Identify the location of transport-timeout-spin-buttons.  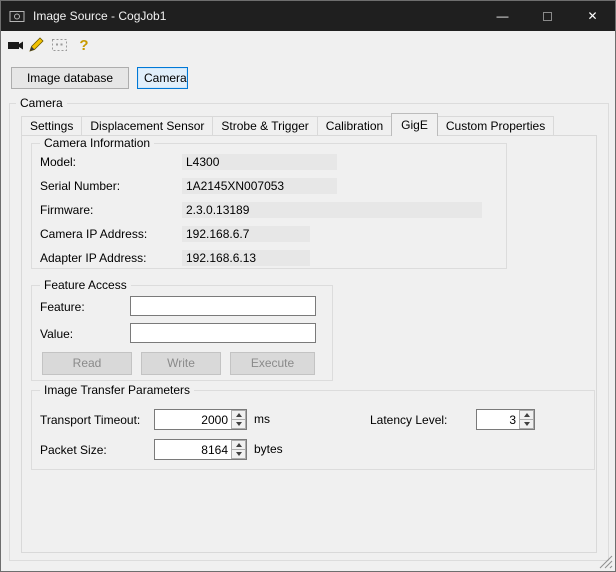
(238, 419).